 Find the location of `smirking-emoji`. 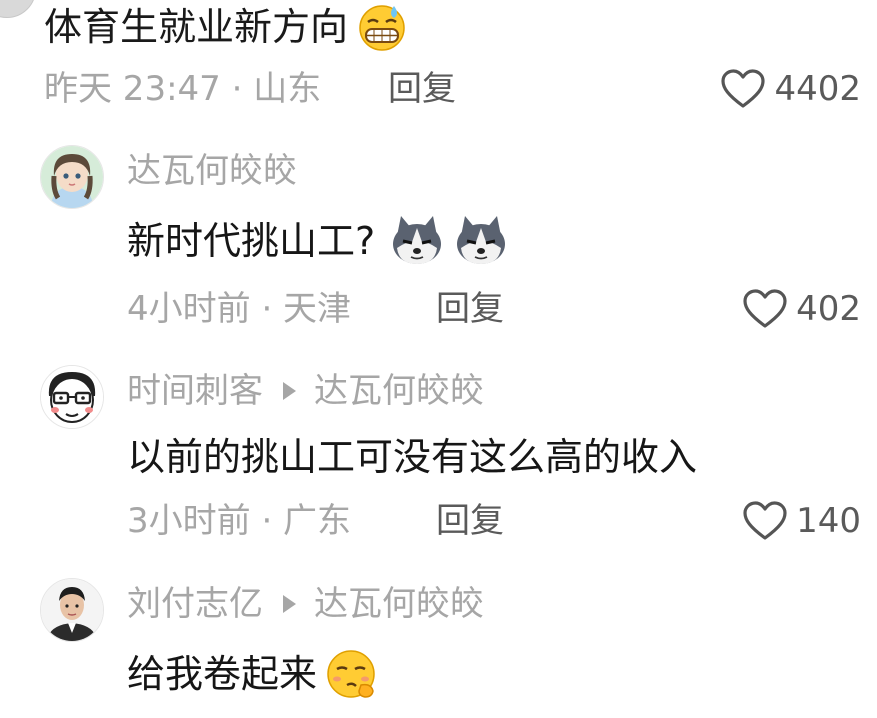

smirking-emoji is located at coordinates (352, 674).